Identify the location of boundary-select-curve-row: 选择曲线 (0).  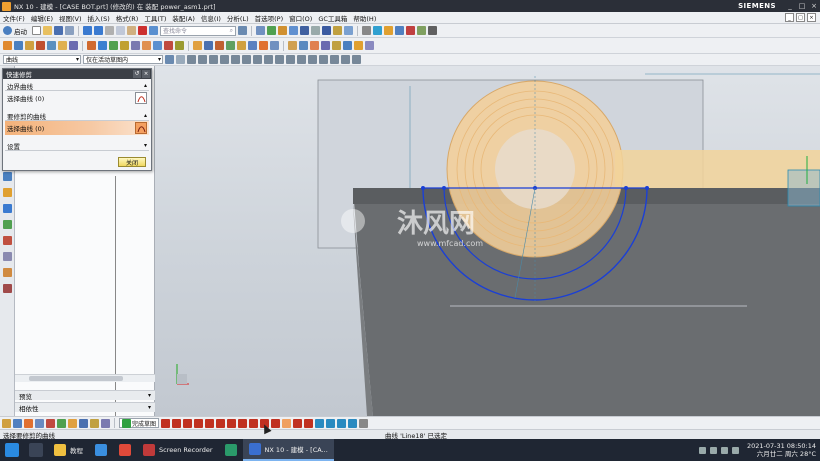
(77, 98).